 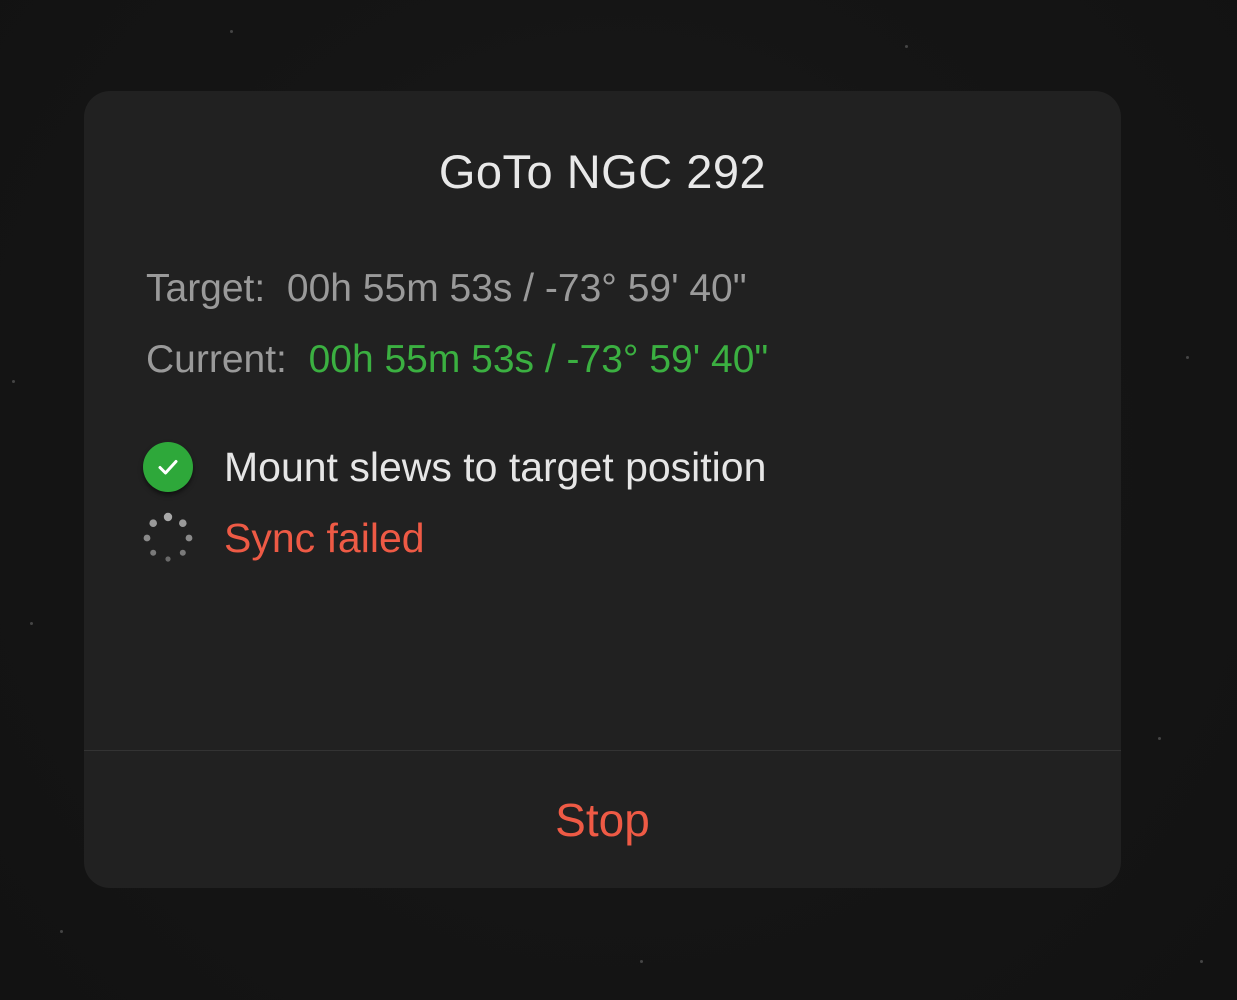 I want to click on step-slew-text: Mount slews to target position, so click(x=495, y=466).